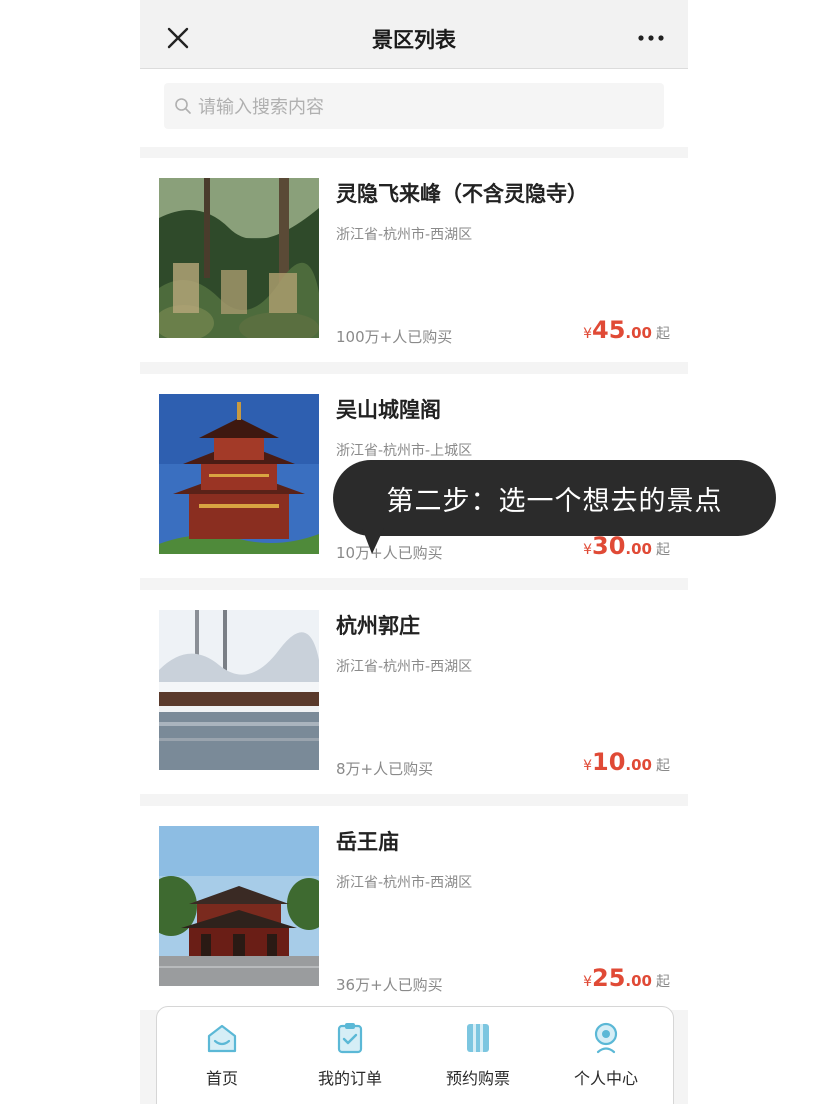 Image resolution: width=828 pixels, height=1104 pixels. I want to click on price: ¥25.00 起, so click(626, 978).